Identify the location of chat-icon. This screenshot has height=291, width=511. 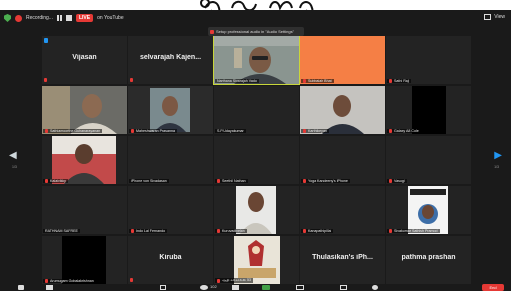
(235, 287).